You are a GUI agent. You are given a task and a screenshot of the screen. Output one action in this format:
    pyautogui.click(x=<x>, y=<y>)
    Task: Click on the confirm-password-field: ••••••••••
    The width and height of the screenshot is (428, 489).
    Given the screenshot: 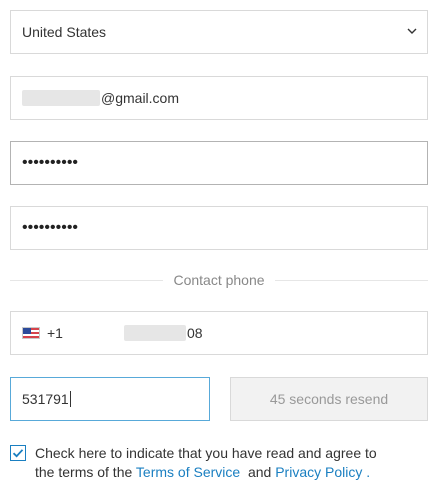 What is the action you would take?
    pyautogui.click(x=219, y=228)
    